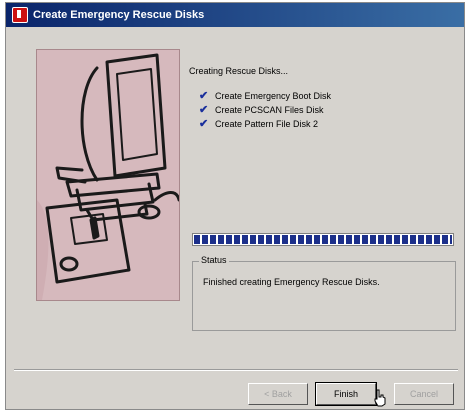  Describe the element at coordinates (424, 394) in the screenshot. I see `cancel-button: Cancel` at that location.